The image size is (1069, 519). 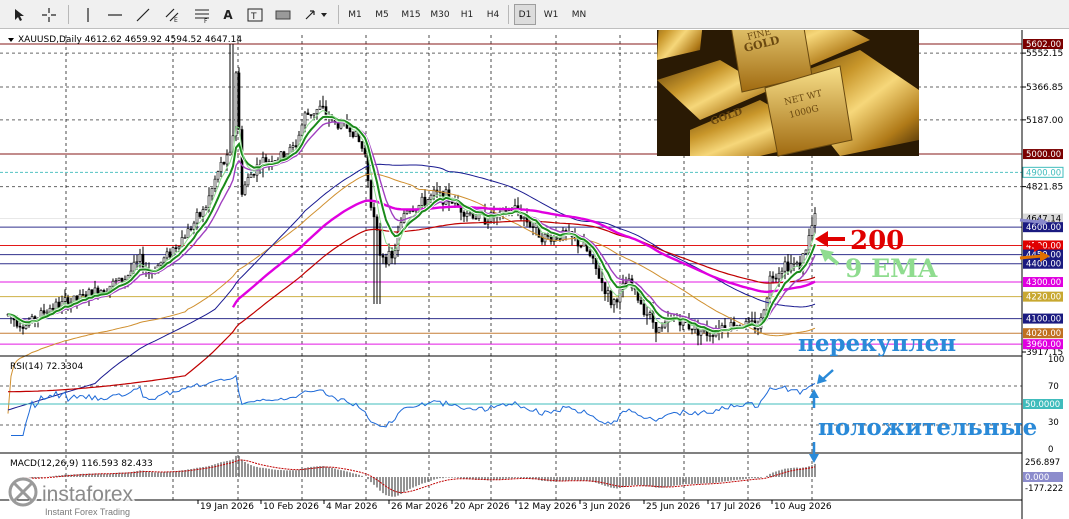 I want to click on ma200-label: 200, so click(x=877, y=241).